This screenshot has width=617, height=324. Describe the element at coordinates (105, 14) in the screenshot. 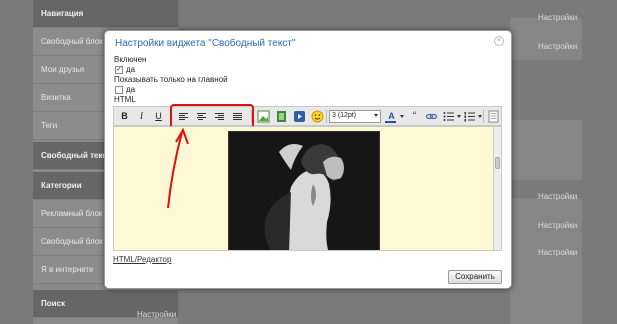

I see `sidebar-item: Навигация` at that location.